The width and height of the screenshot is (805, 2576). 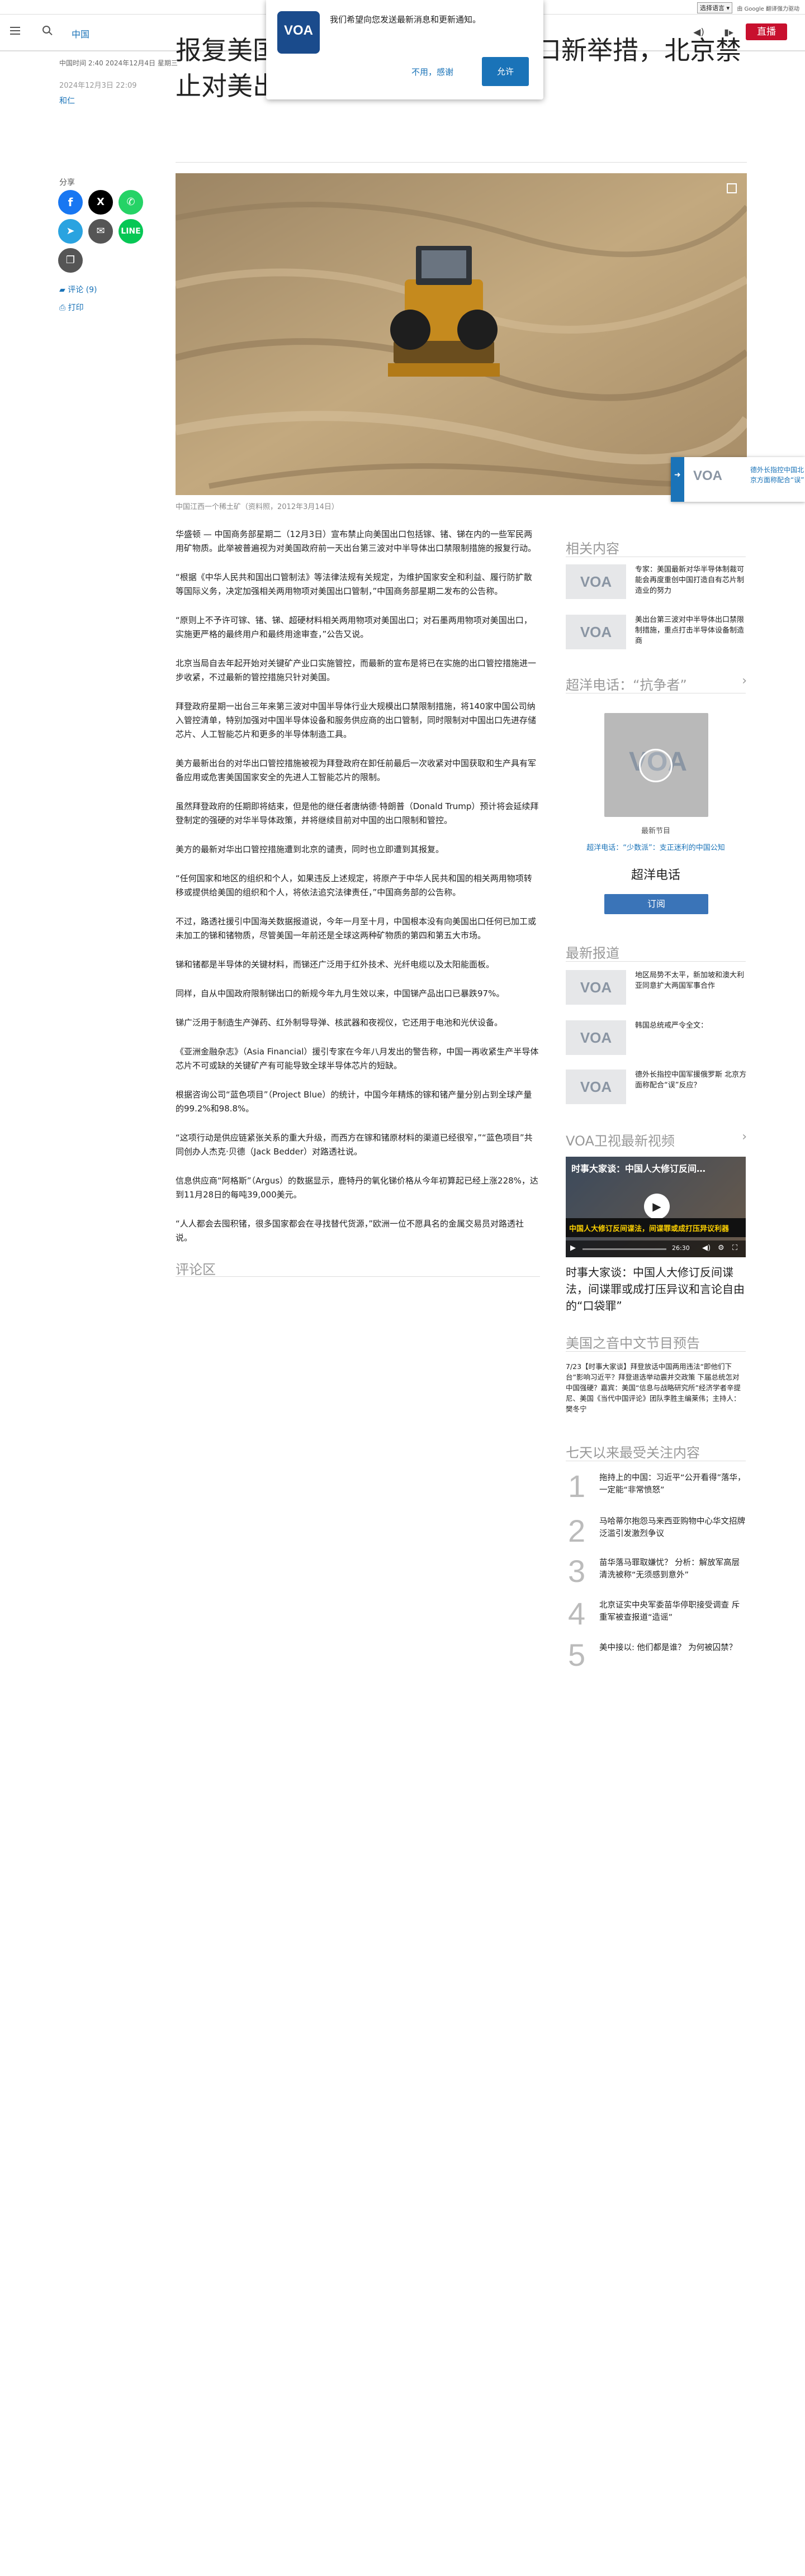 What do you see at coordinates (691, 631) in the screenshot?
I see `related-link: 美出台第三波对中半导体出口禁限制措施，重点打击半导体设备制造商` at bounding box center [691, 631].